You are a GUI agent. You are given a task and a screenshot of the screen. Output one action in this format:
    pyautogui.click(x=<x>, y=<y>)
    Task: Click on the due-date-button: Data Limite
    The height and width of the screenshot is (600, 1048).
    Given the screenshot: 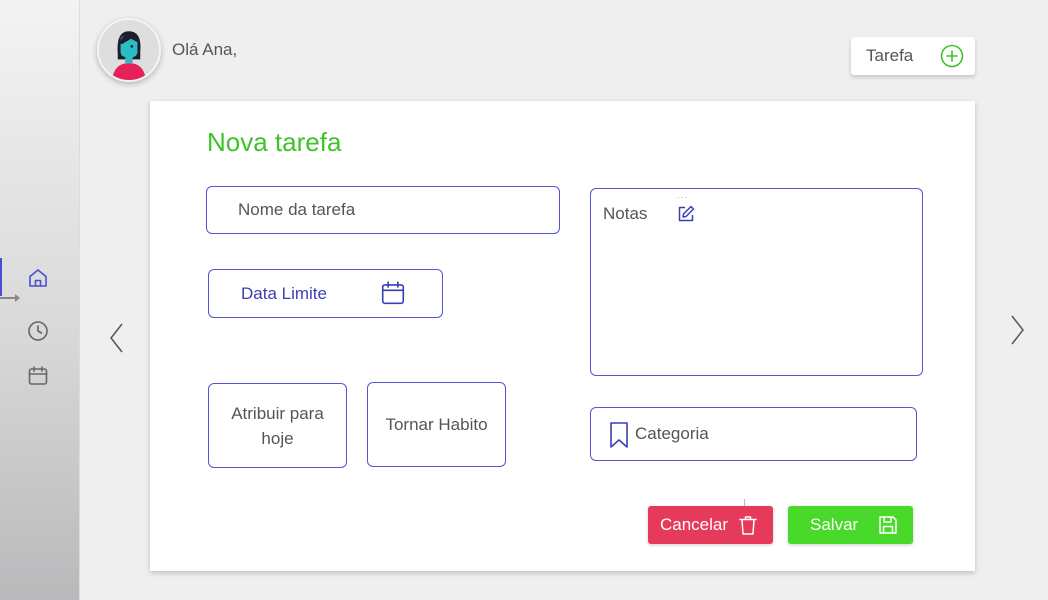 What is the action you would take?
    pyautogui.click(x=325, y=293)
    